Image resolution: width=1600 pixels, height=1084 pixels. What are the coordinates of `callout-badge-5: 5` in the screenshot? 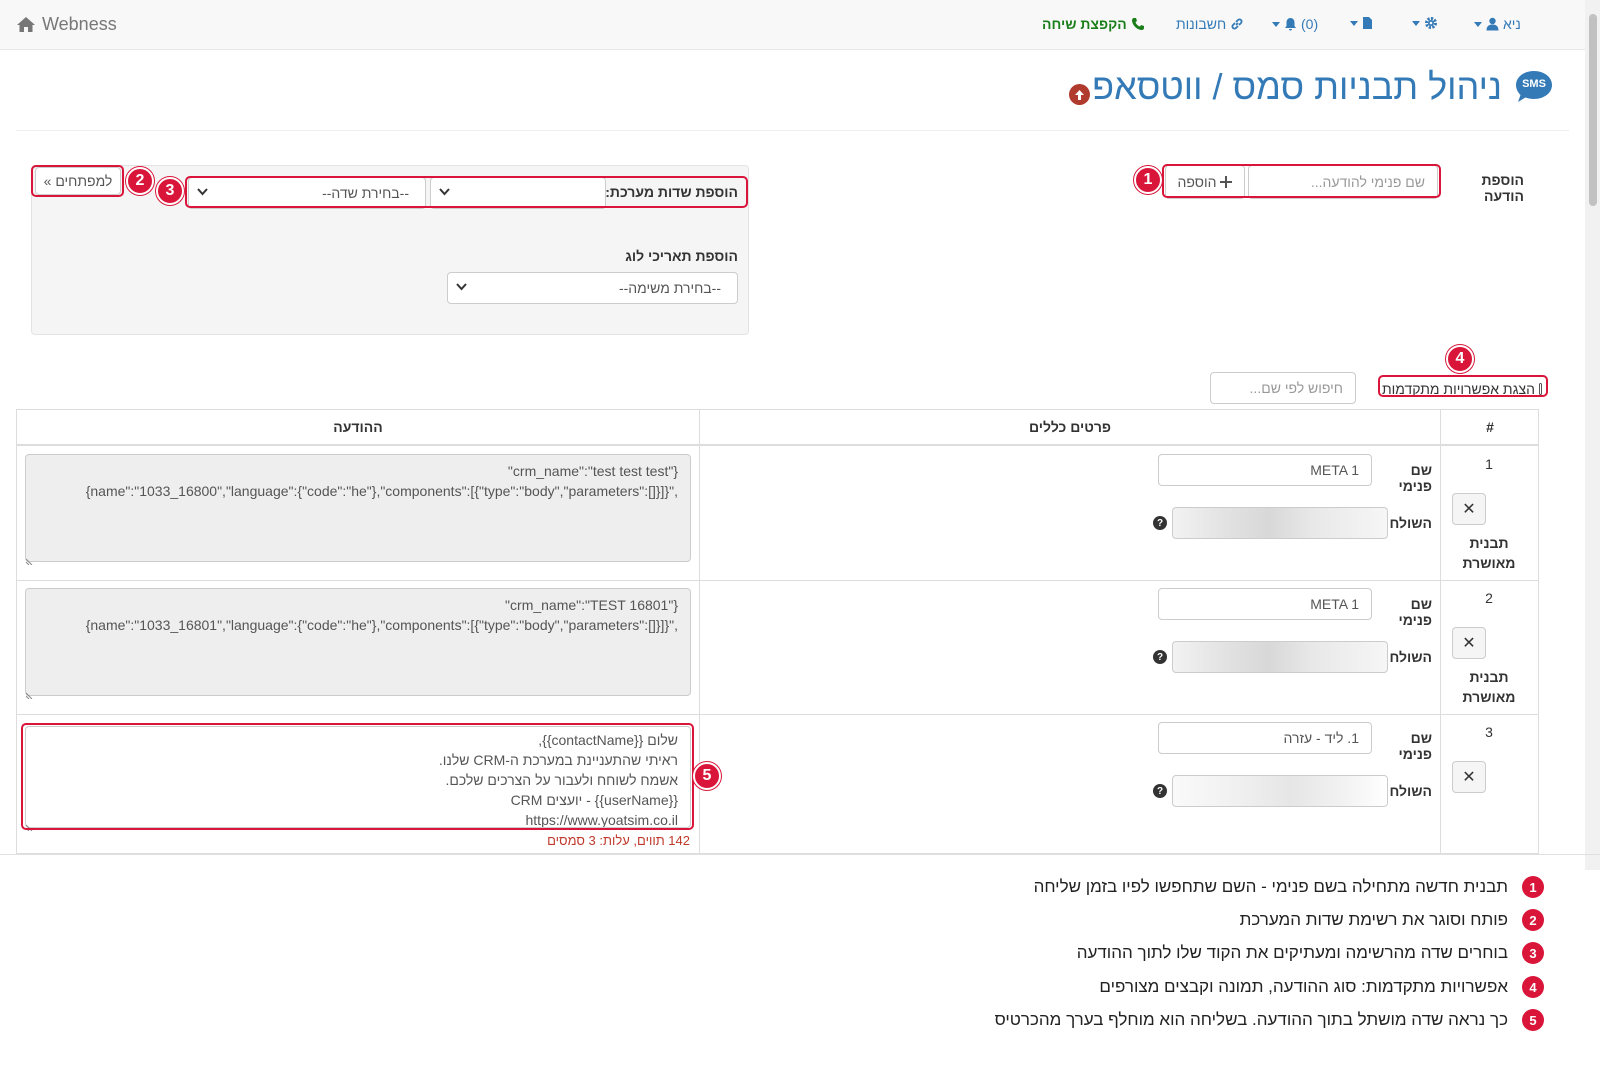 It's located at (707, 776).